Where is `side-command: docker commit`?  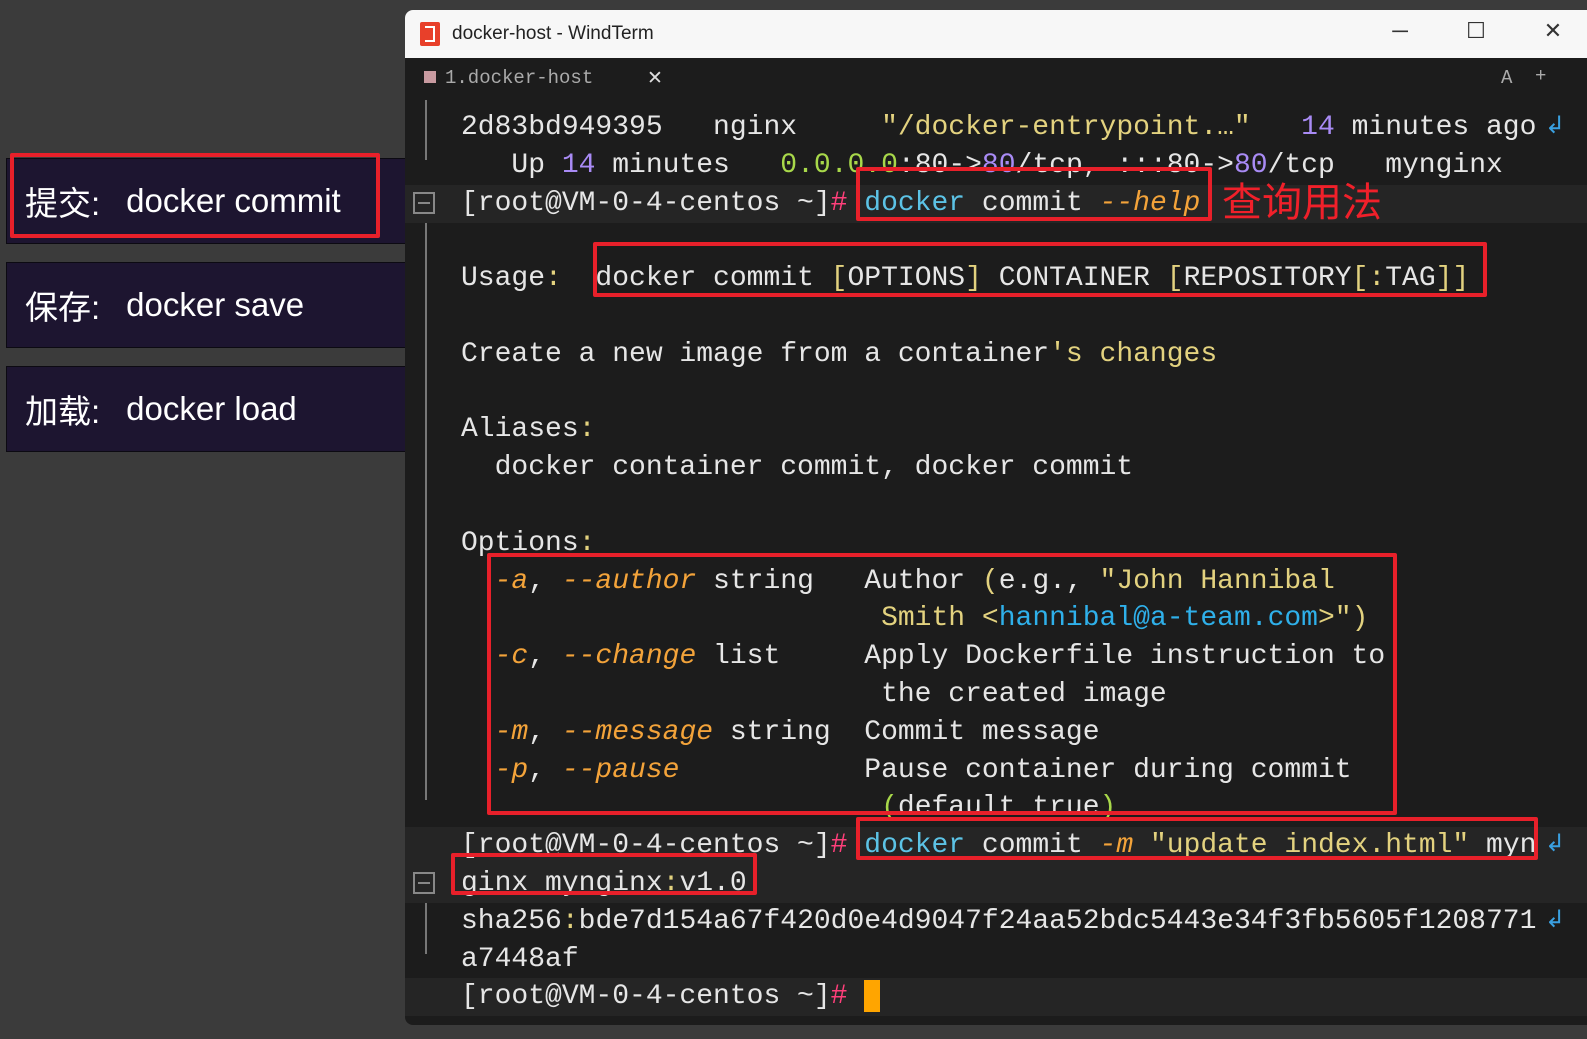 side-command: docker commit is located at coordinates (233, 200).